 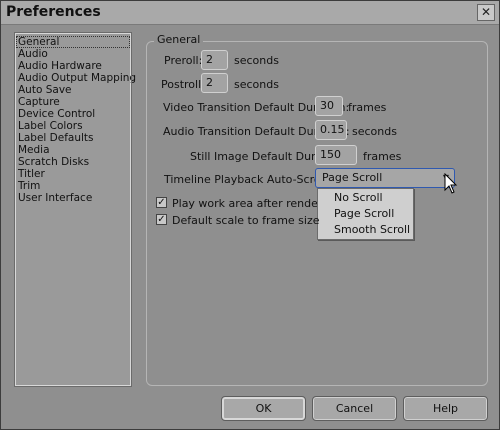 I want to click on still-image-unit: frames, so click(x=382, y=156).